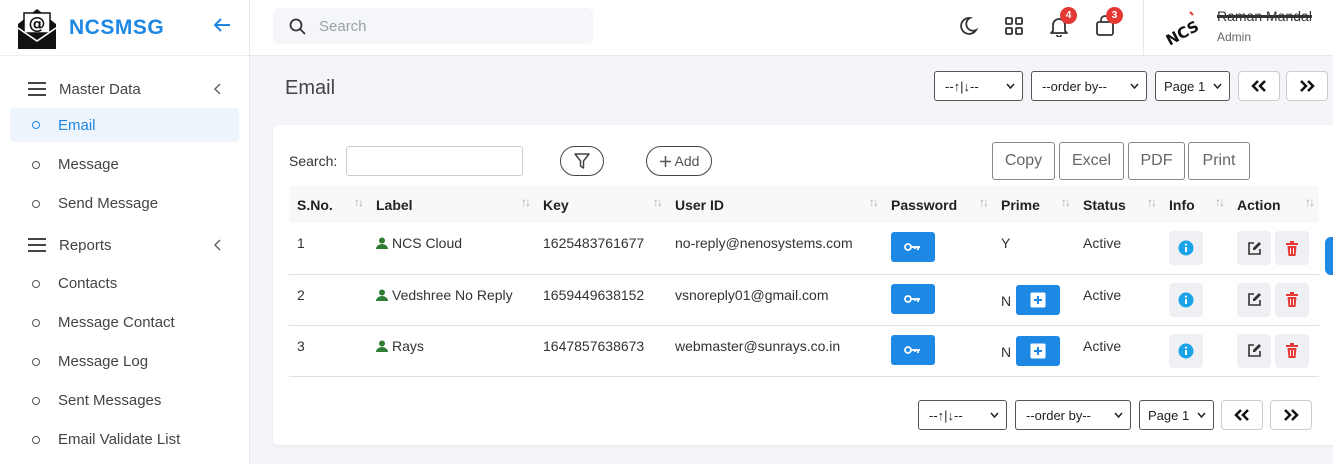  Describe the element at coordinates (124, 164) in the screenshot. I see `sidebar-item-message: Message` at that location.